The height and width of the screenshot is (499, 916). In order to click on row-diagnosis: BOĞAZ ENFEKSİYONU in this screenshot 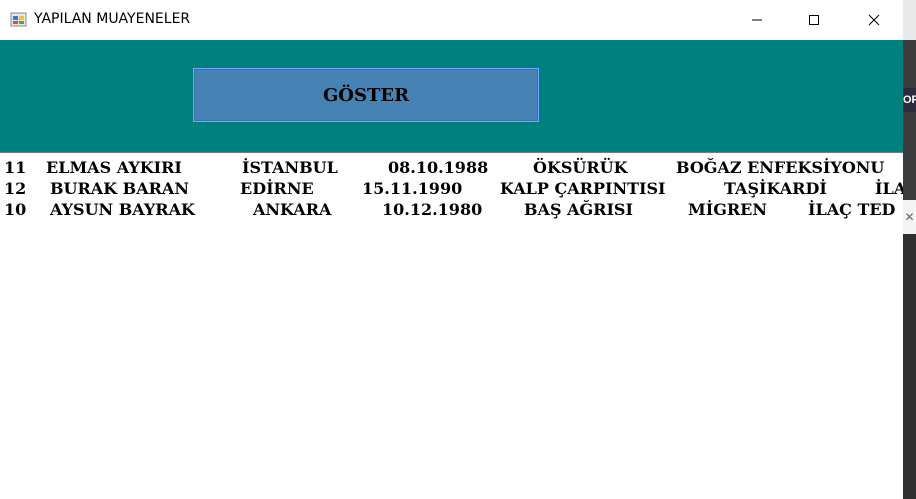, I will do `click(780, 167)`.